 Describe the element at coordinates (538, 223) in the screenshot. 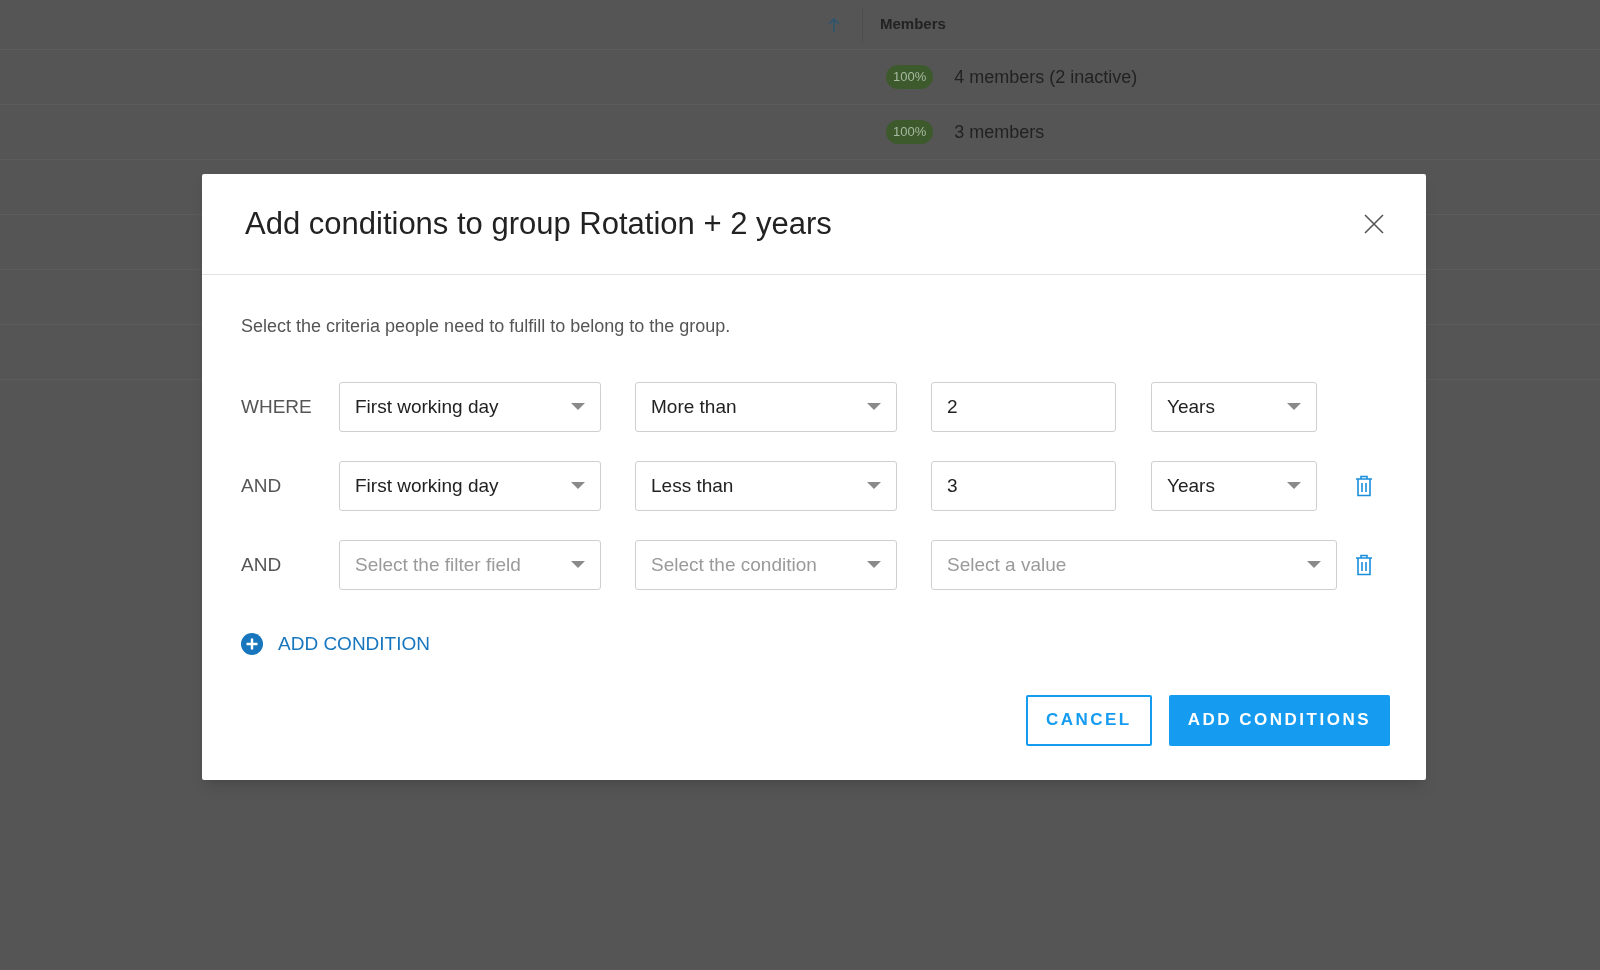

I see `dialog-title: Add conditions to group Rotation + 2 years` at that location.